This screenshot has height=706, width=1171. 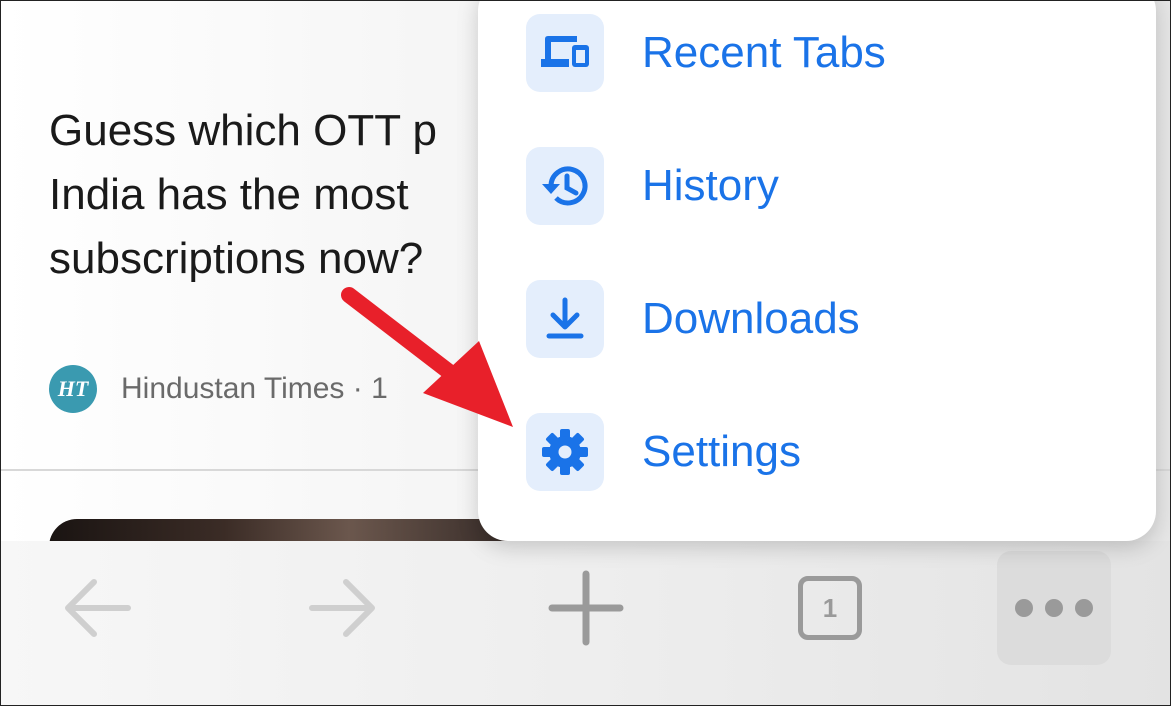 I want to click on tab-count: 1, so click(x=830, y=607).